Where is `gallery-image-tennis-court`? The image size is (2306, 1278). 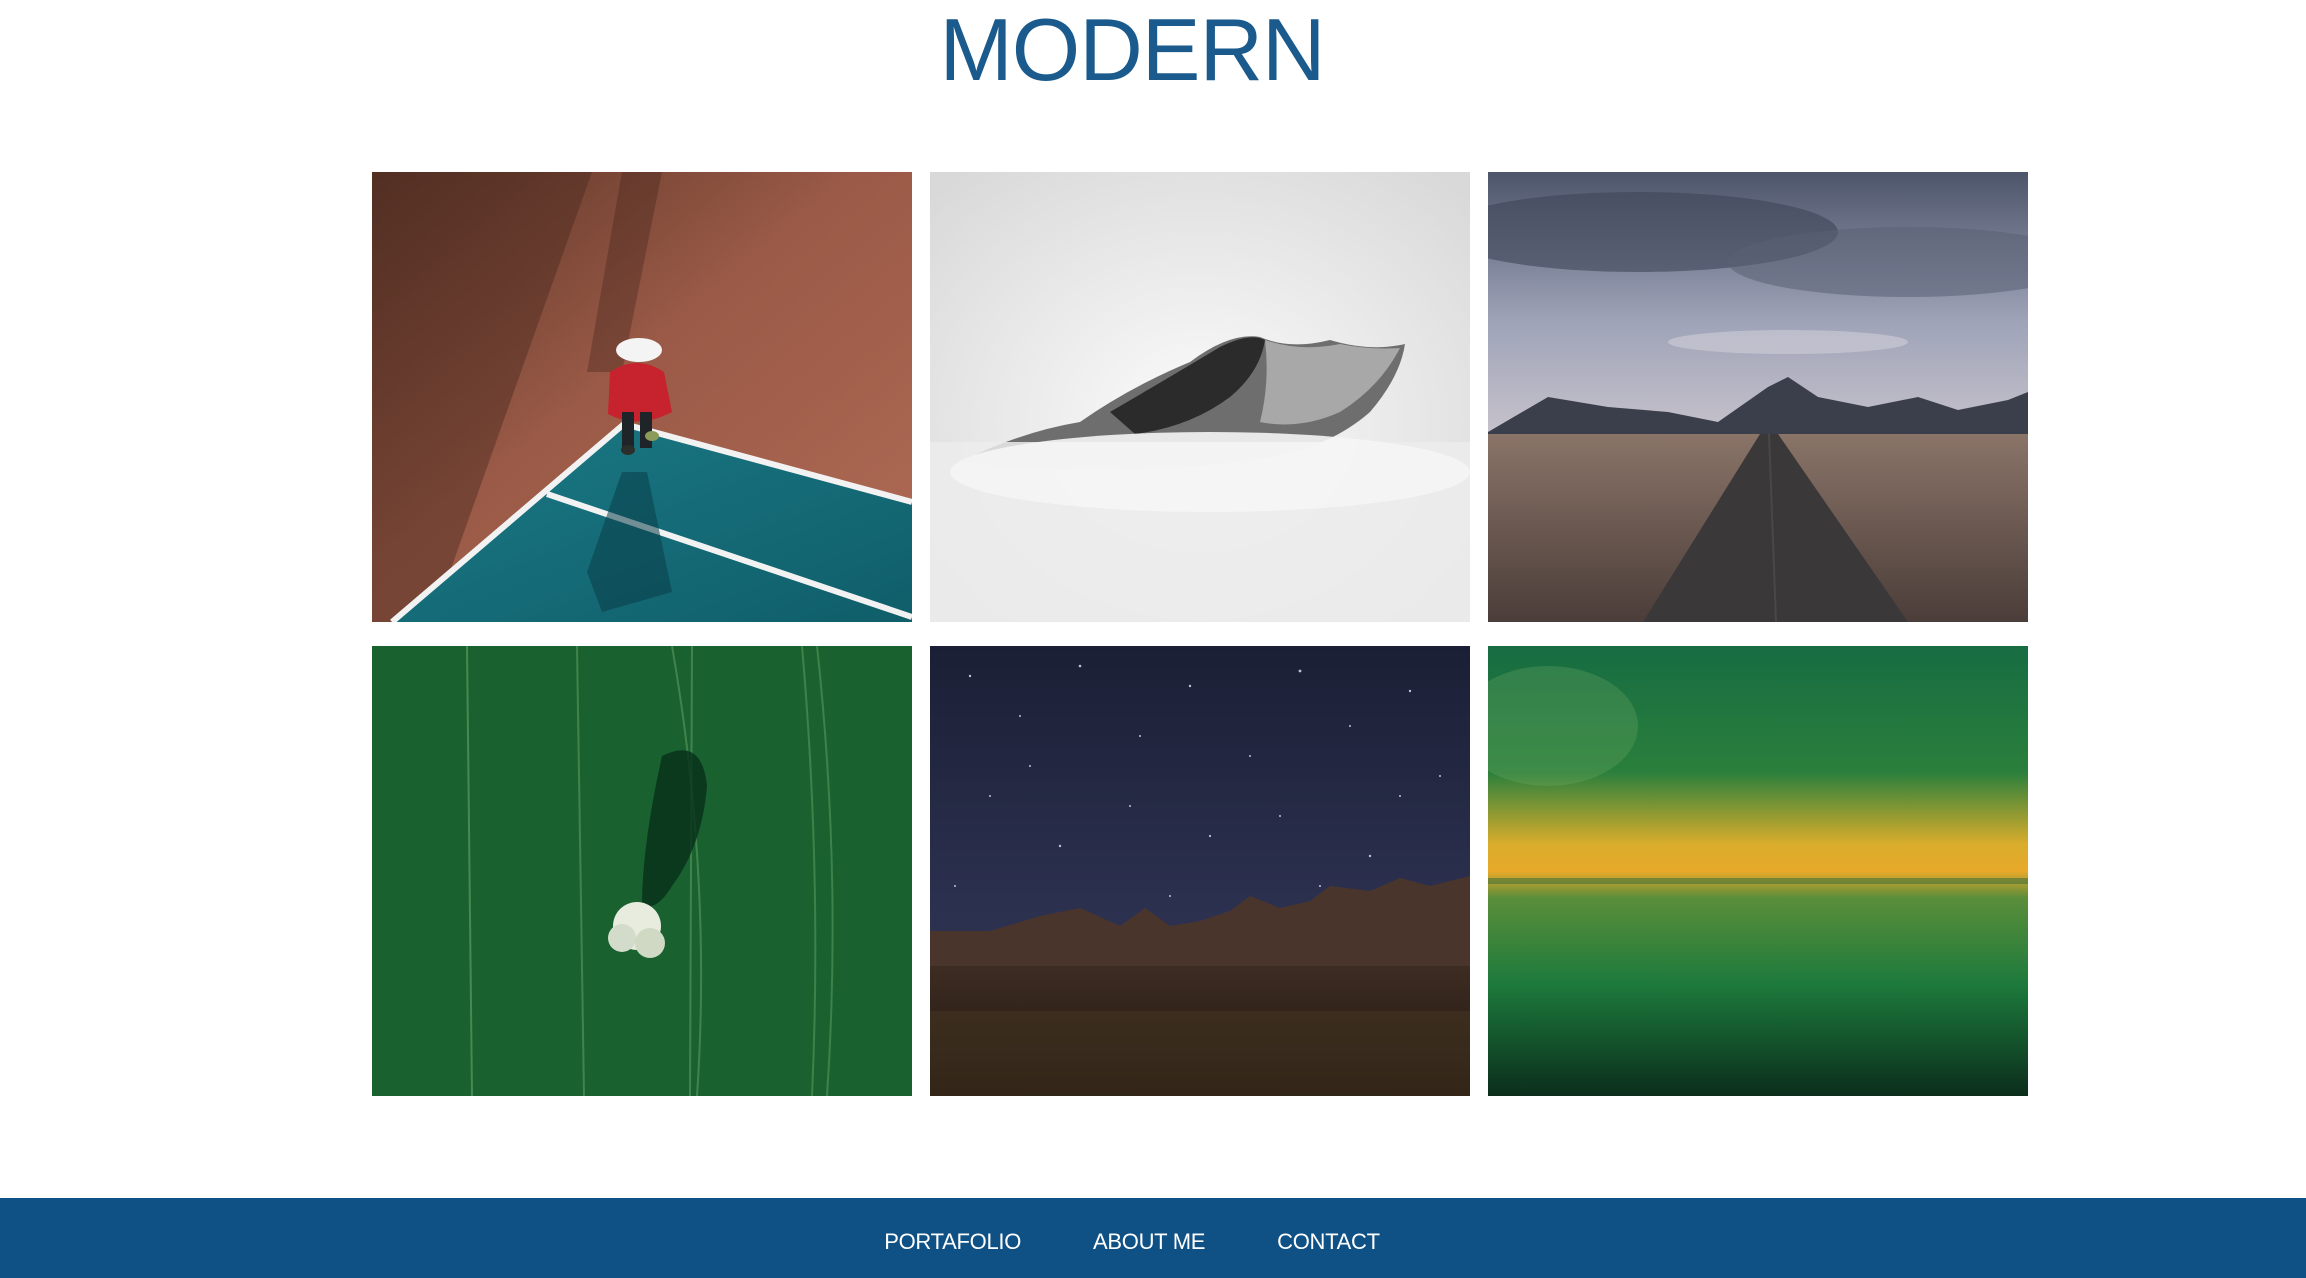 gallery-image-tennis-court is located at coordinates (642, 397).